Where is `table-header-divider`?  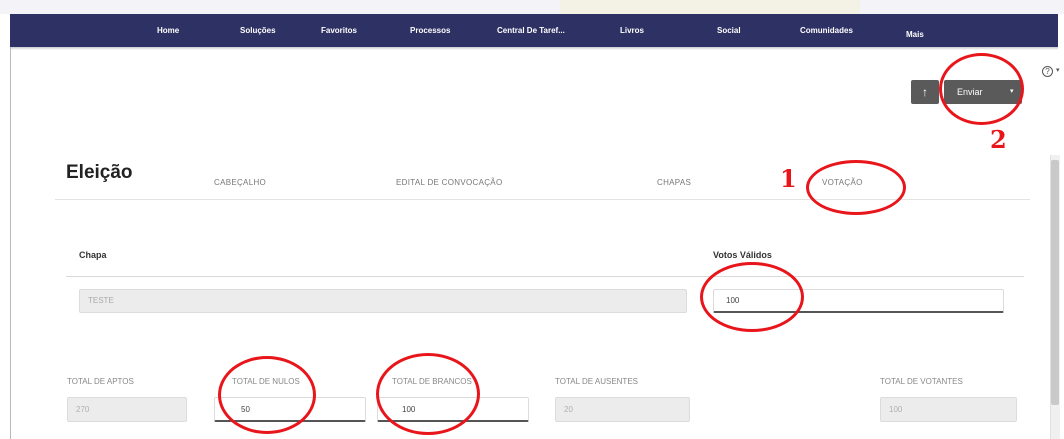 table-header-divider is located at coordinates (545, 276).